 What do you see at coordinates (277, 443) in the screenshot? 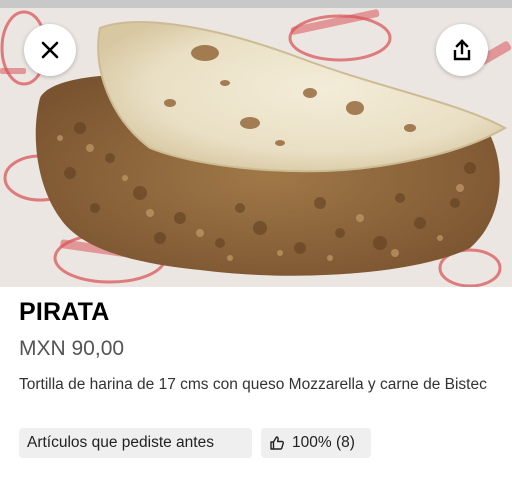
I see `thumbs-up-icon` at bounding box center [277, 443].